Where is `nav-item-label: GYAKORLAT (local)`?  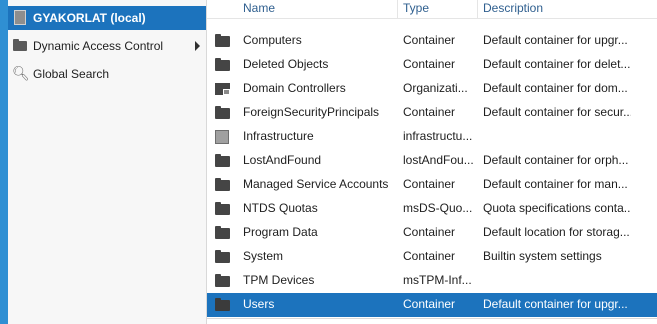
nav-item-label: GYAKORLAT (local) is located at coordinates (89, 18).